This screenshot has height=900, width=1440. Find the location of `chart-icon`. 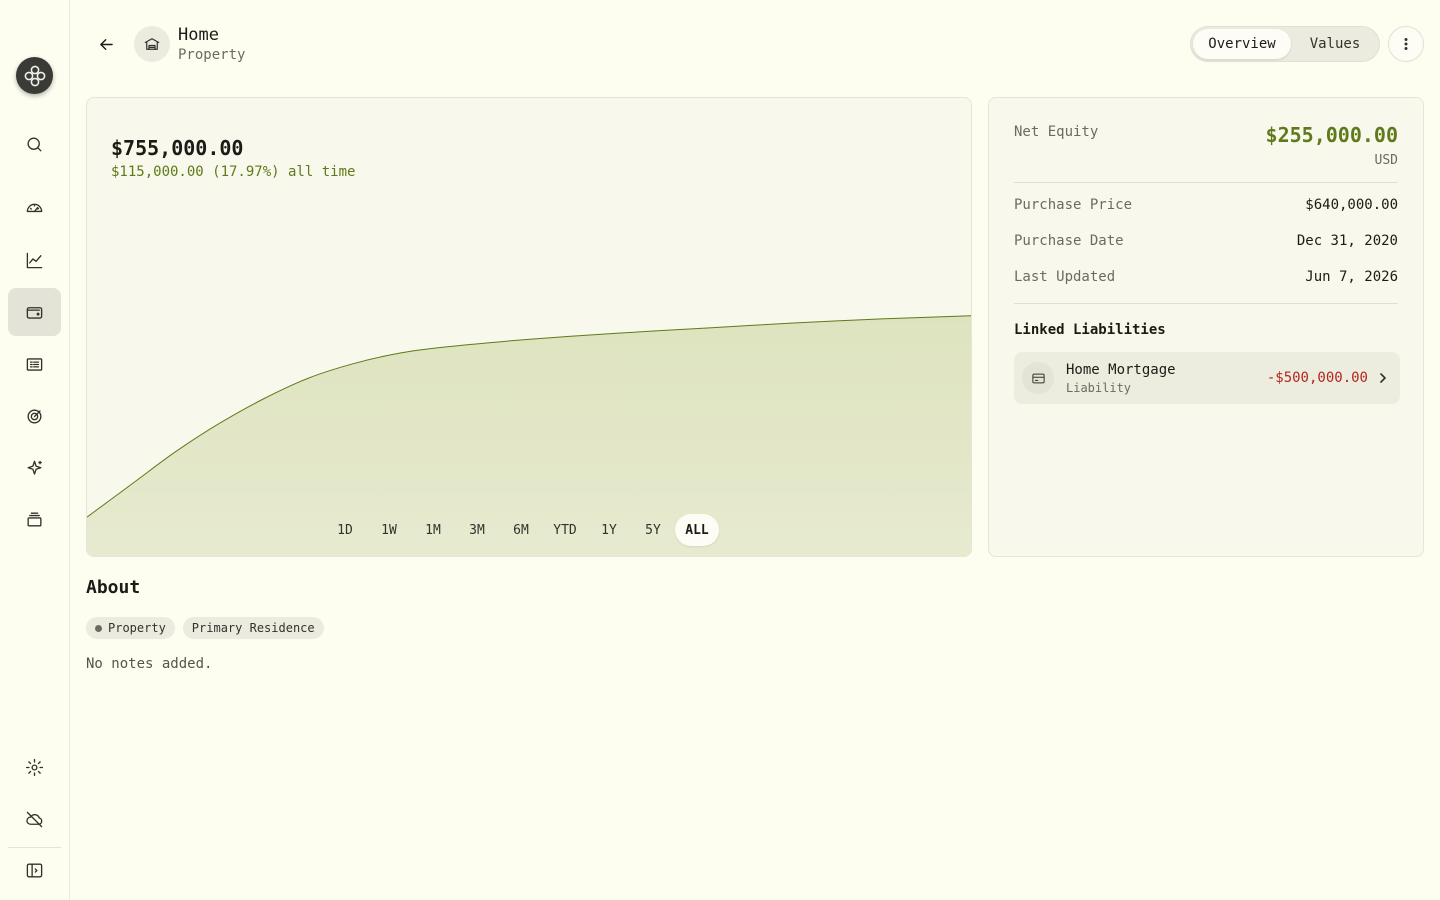

chart-icon is located at coordinates (34, 260).